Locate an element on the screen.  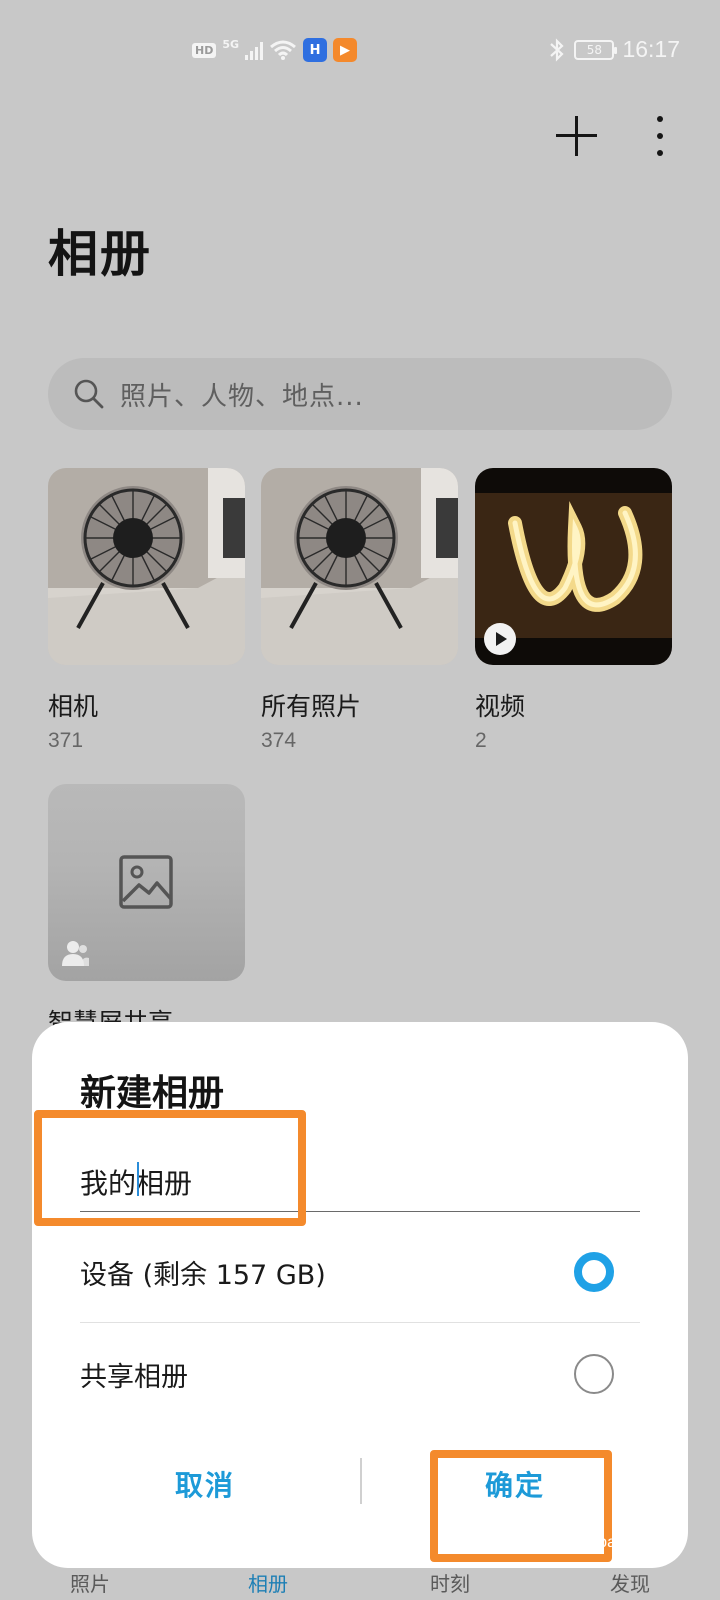
dialog-title: 新建相册 is located at coordinates (152, 1093).